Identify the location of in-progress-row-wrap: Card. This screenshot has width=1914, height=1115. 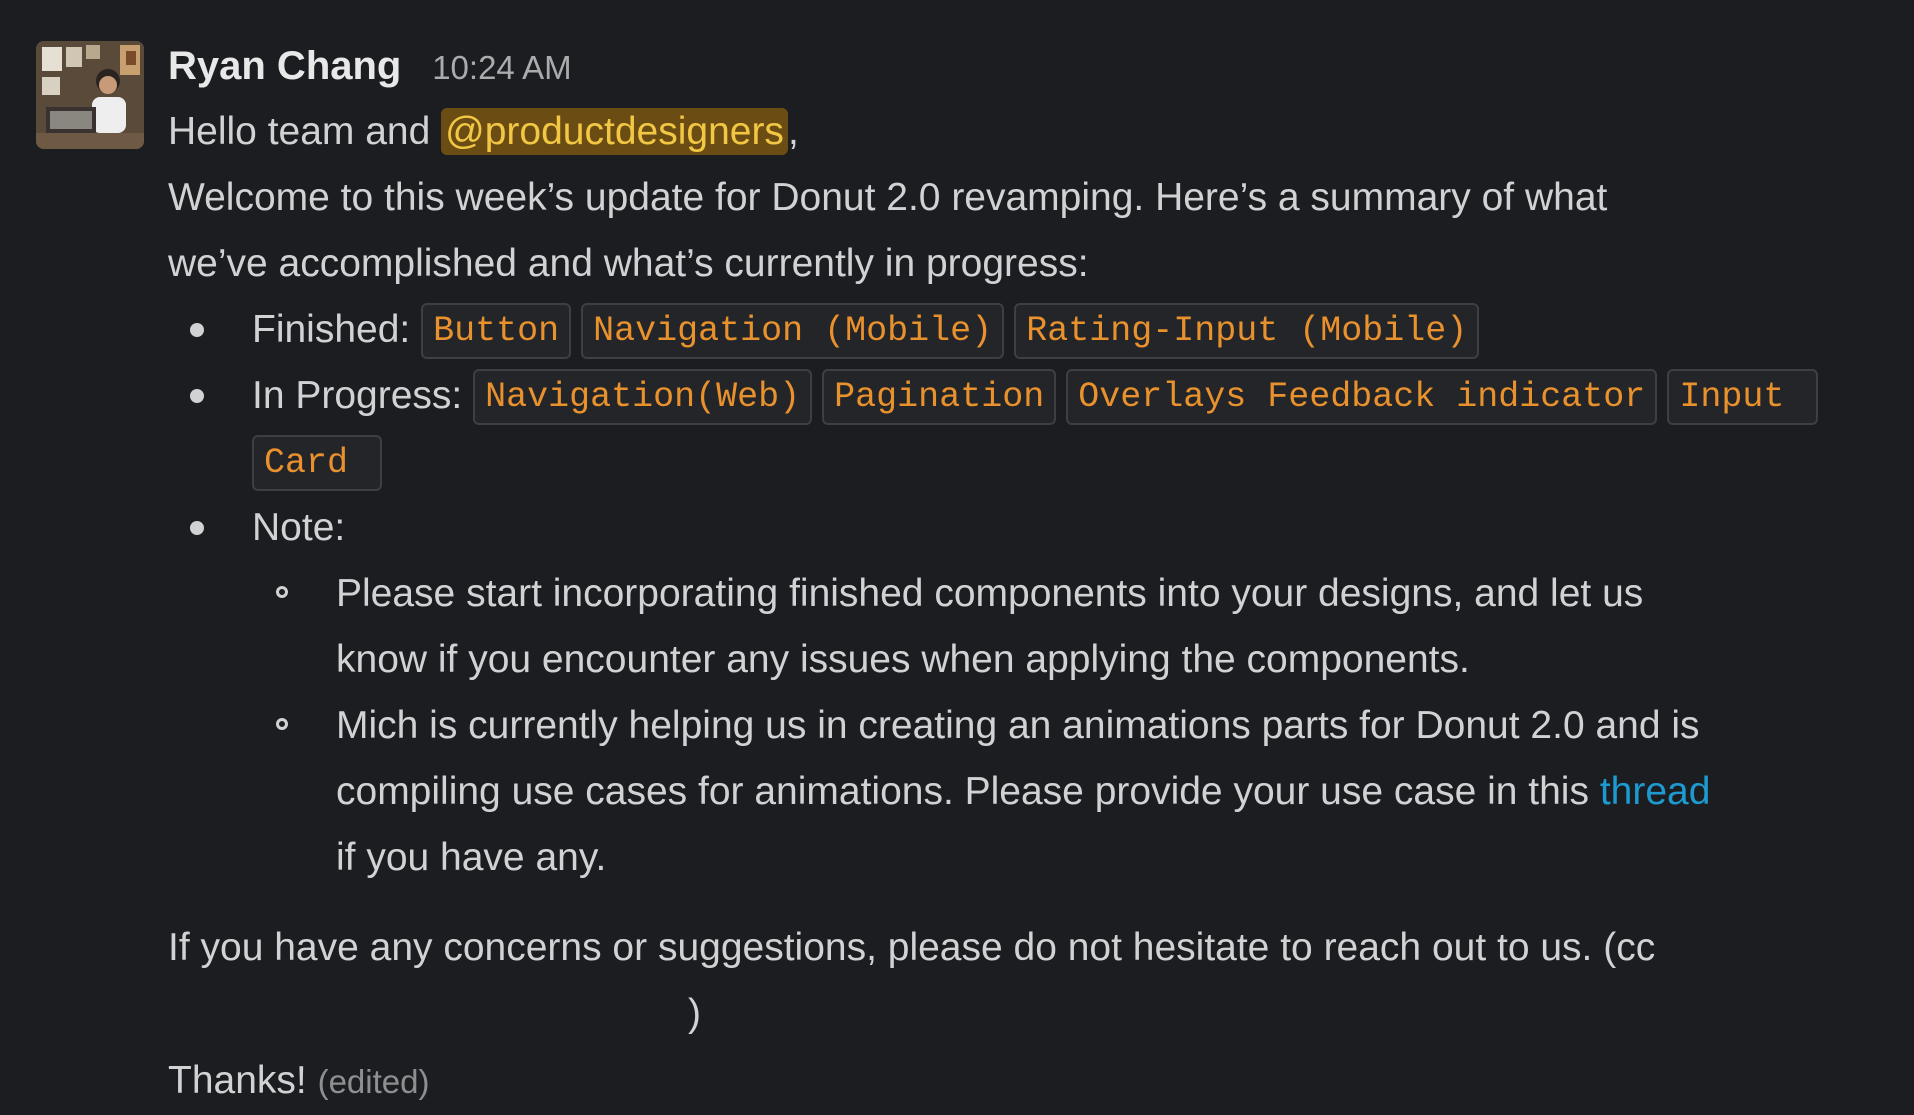
(322, 462).